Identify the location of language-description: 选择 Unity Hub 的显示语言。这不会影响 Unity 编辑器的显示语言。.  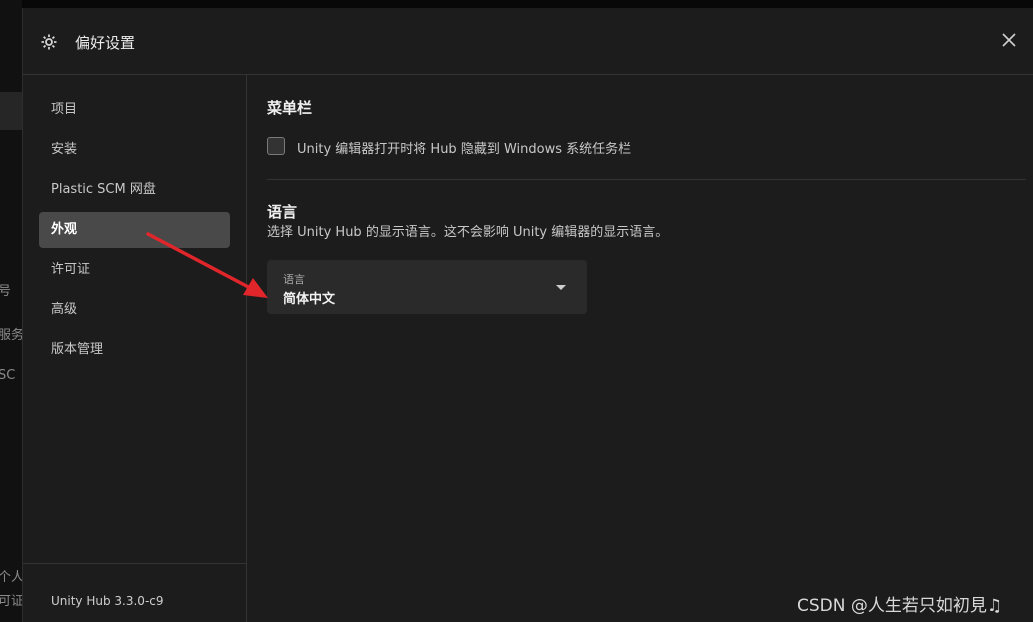
(468, 232).